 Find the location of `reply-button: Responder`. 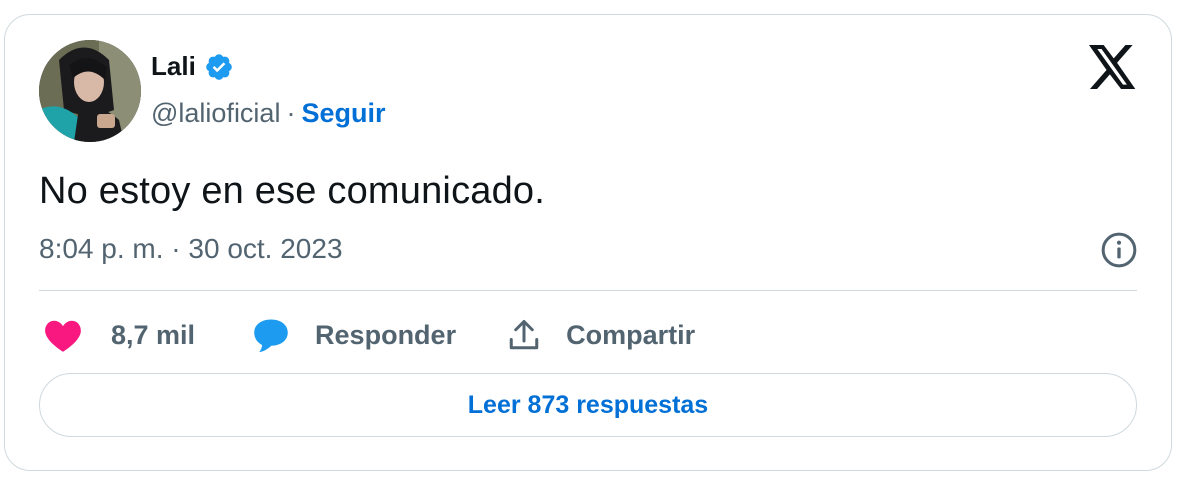

reply-button: Responder is located at coordinates (353, 335).